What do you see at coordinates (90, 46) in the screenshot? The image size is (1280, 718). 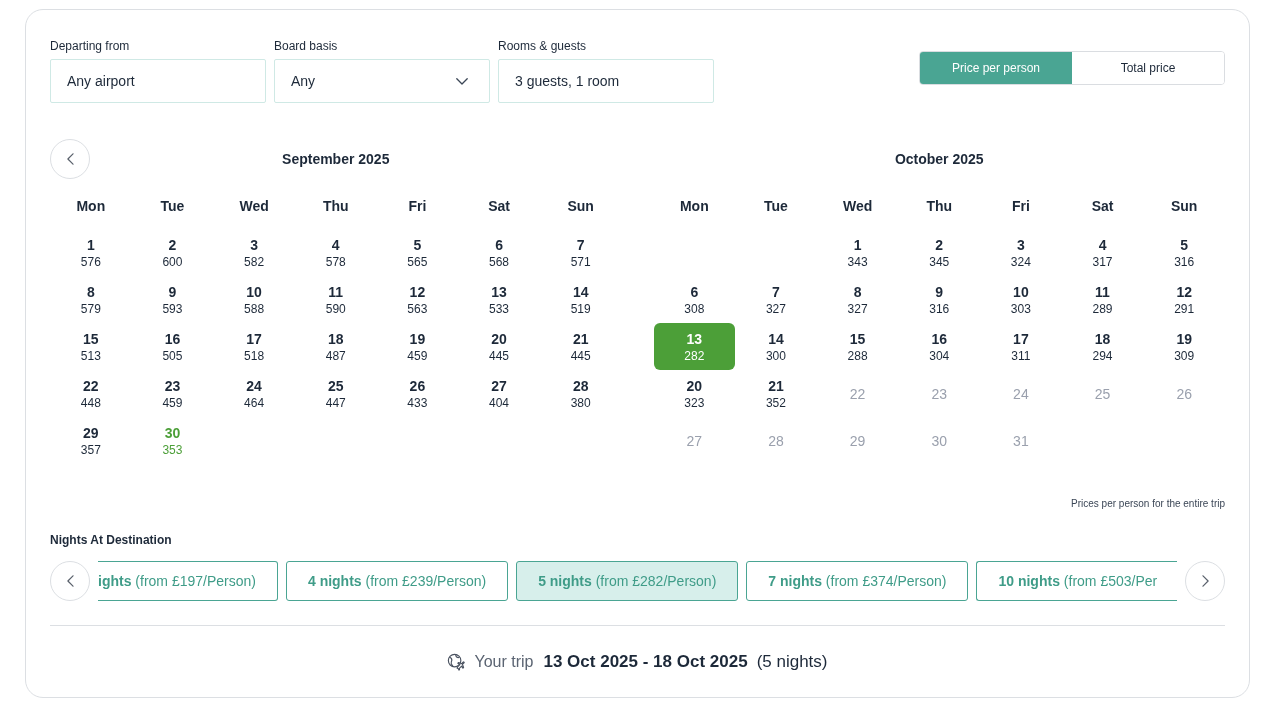 I see `field-label: Departing from` at bounding box center [90, 46].